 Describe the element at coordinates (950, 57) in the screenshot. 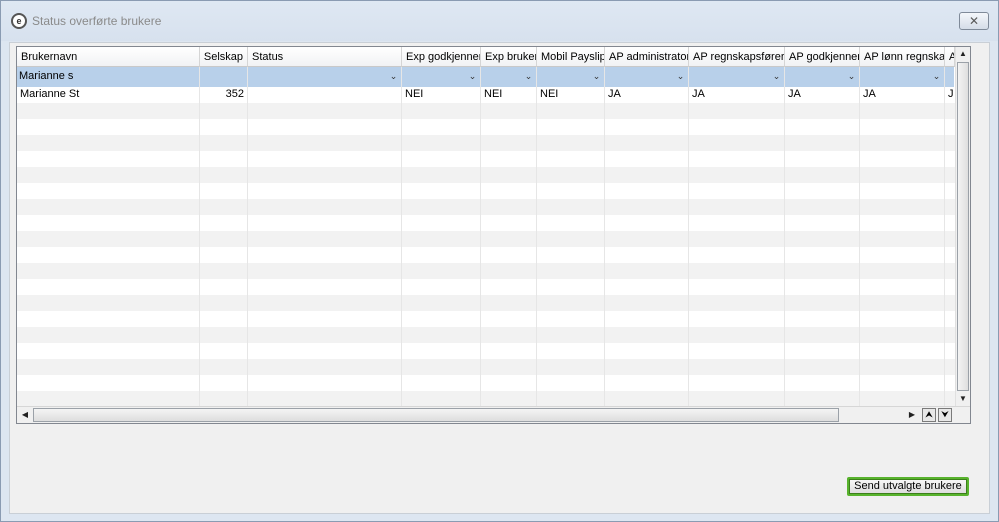

I see `column-header-10: A` at that location.